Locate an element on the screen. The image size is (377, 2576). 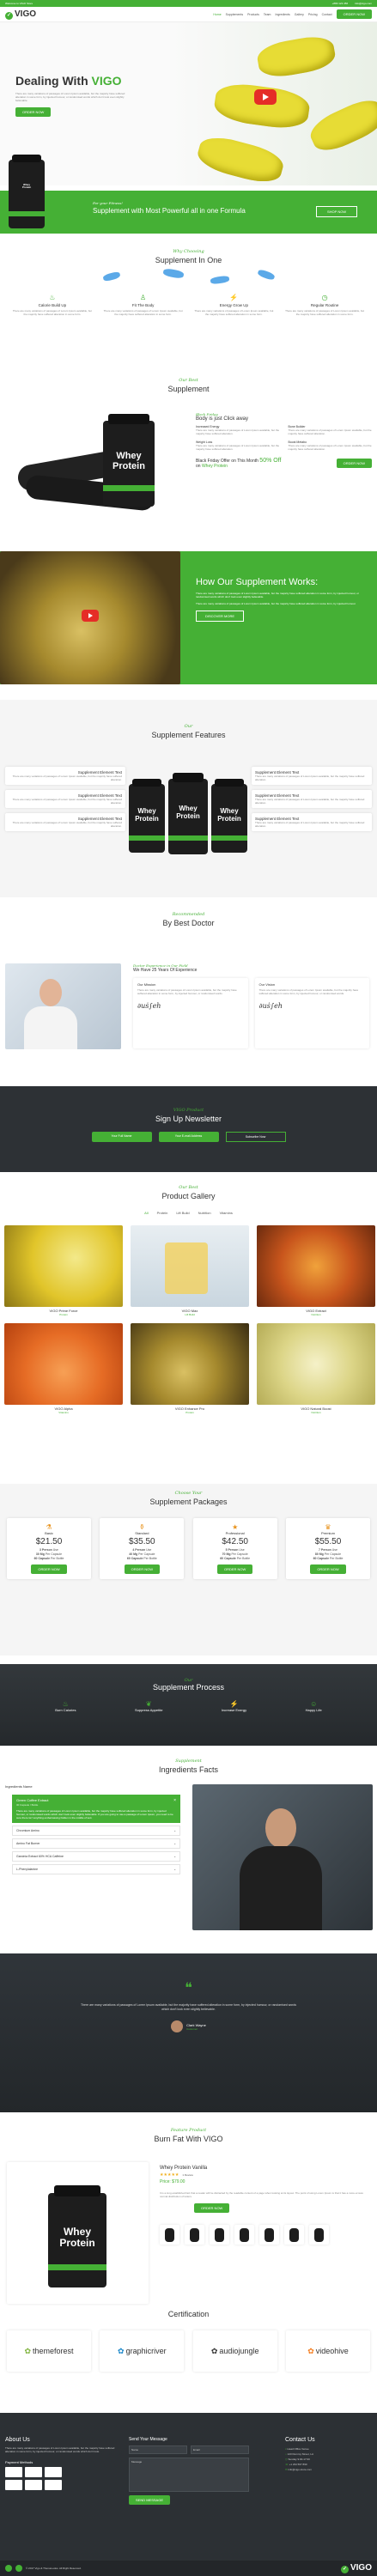
nav-item-team: Team is located at coordinates (267, 15).